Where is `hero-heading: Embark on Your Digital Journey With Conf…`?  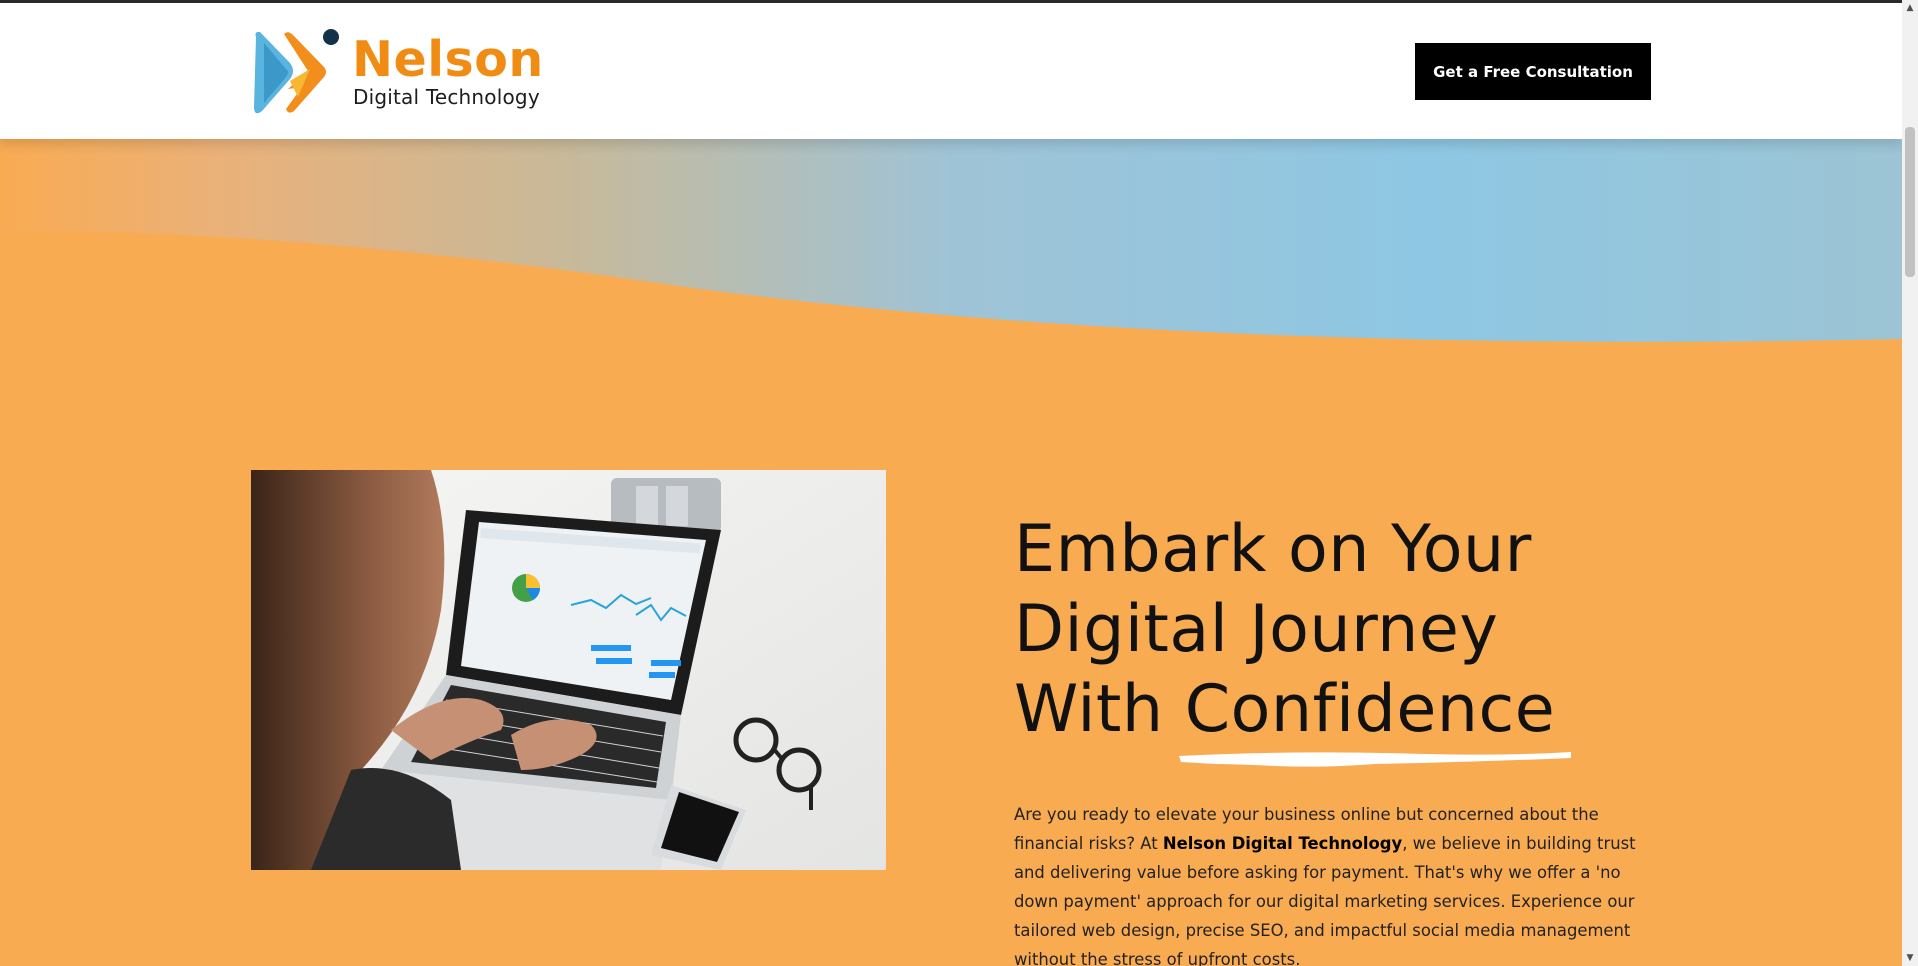 hero-heading: Embark on Your Digital Journey With Conf… is located at coordinates (1334, 638).